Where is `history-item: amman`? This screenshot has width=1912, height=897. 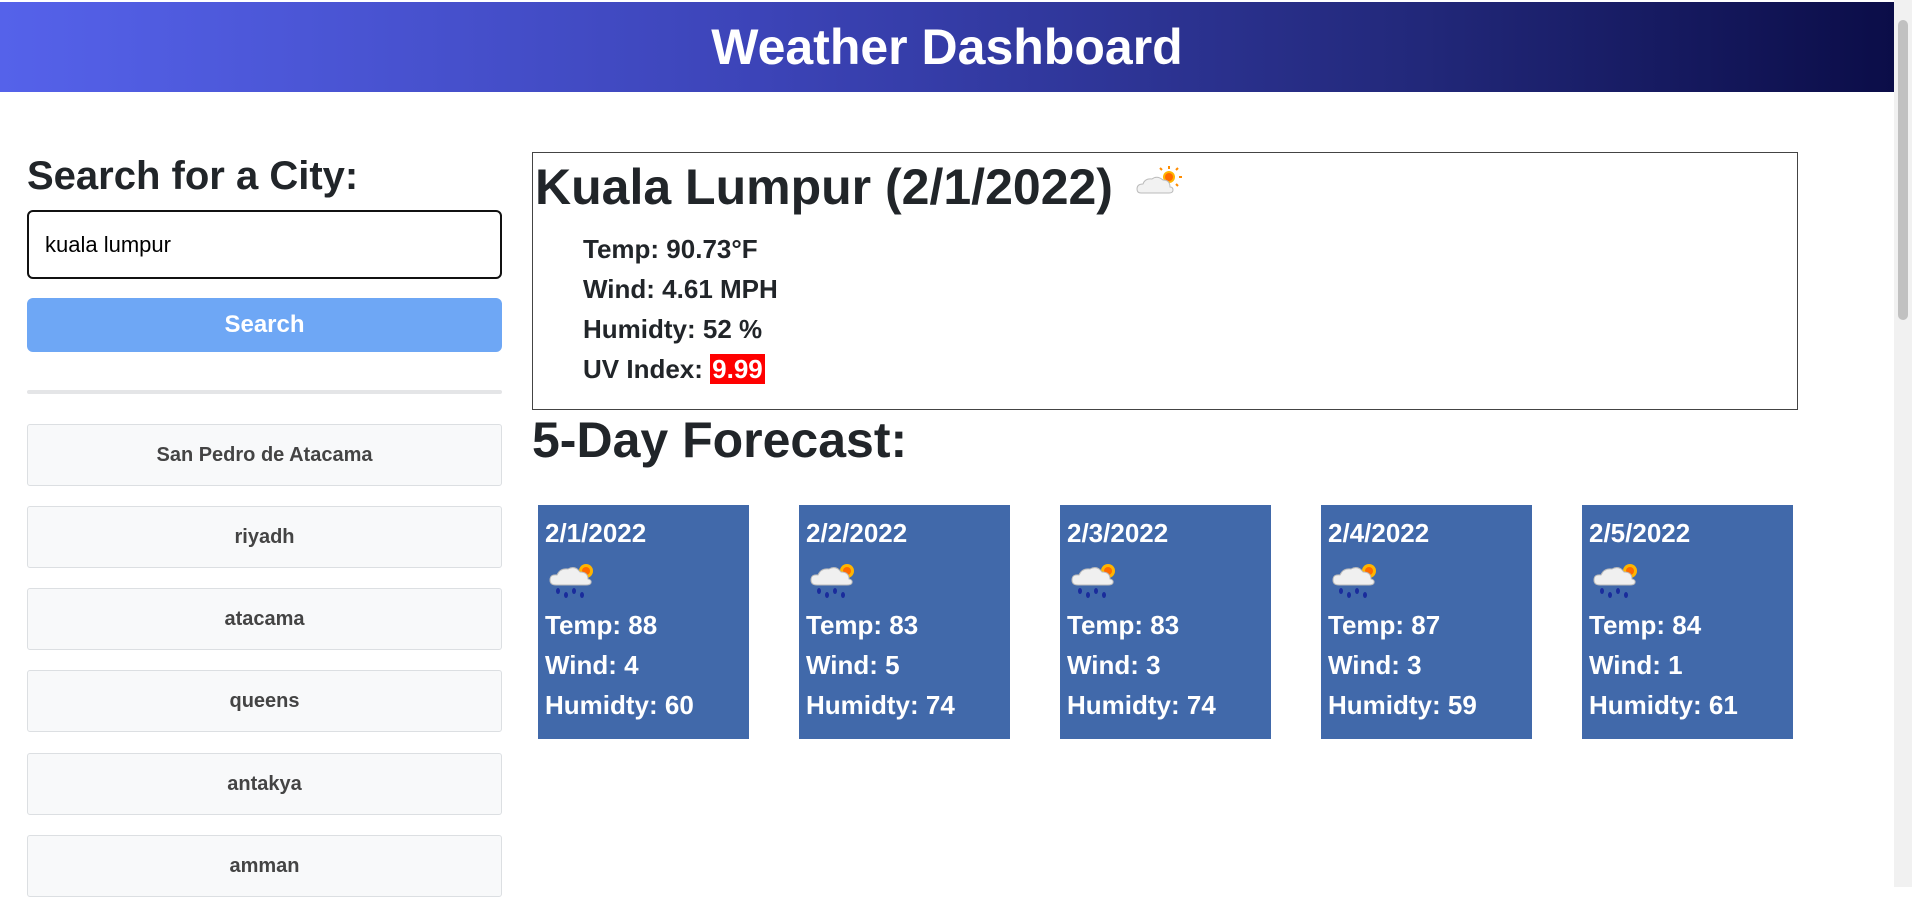 history-item: amman is located at coordinates (264, 866).